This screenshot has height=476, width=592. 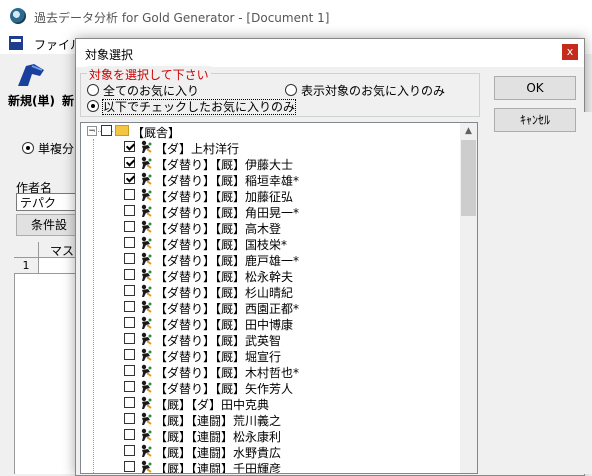 I want to click on tree-item: 【ダ替り】【厩】矢作芳人, so click(x=271, y=387).